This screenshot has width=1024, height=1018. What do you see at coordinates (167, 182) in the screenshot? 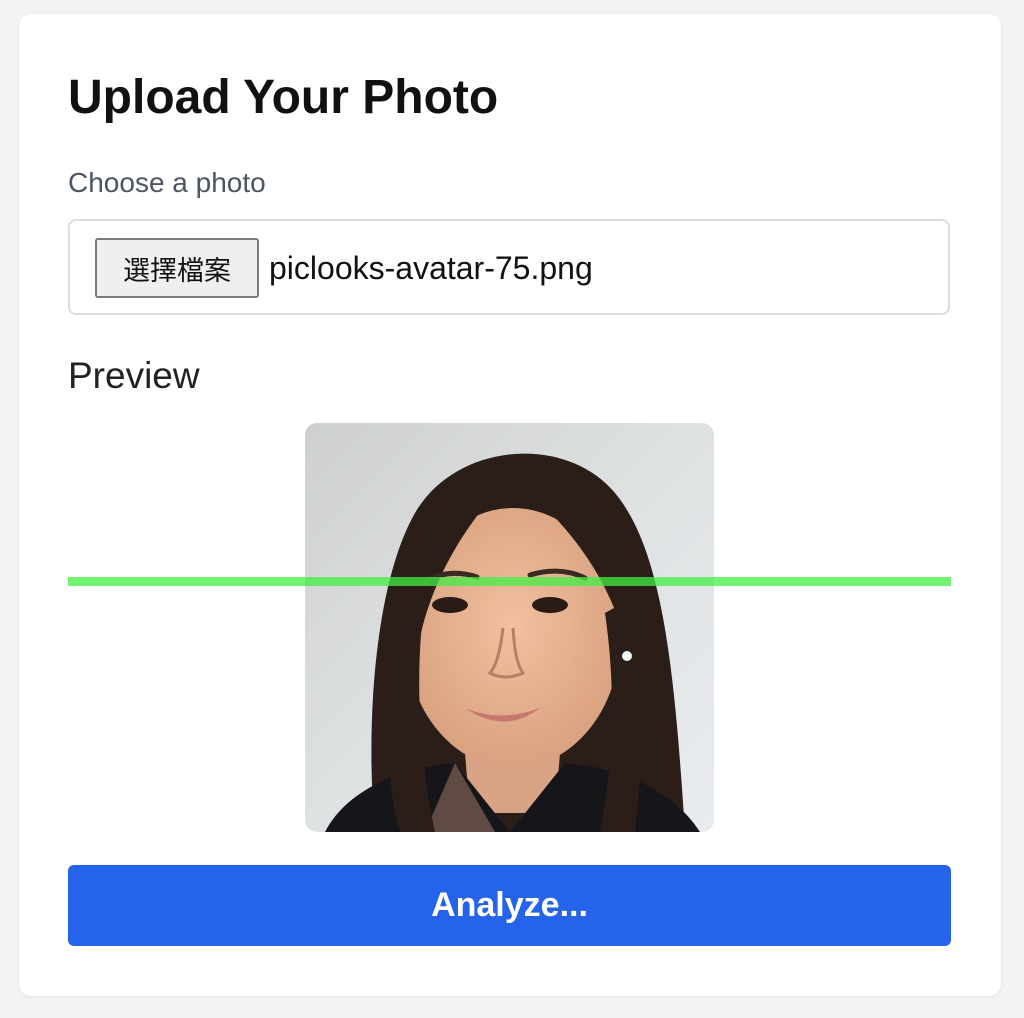
I see `choose-photo-label: Choose a photo` at bounding box center [167, 182].